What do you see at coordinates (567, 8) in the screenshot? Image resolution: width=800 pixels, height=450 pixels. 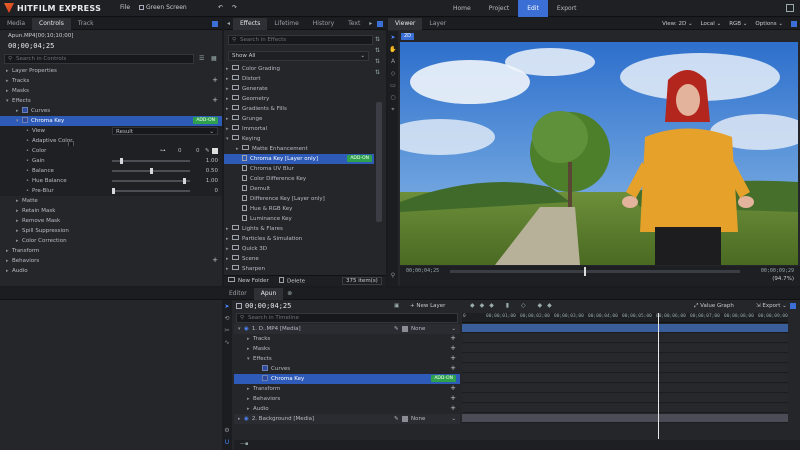 I see `nav-export: Export` at bounding box center [567, 8].